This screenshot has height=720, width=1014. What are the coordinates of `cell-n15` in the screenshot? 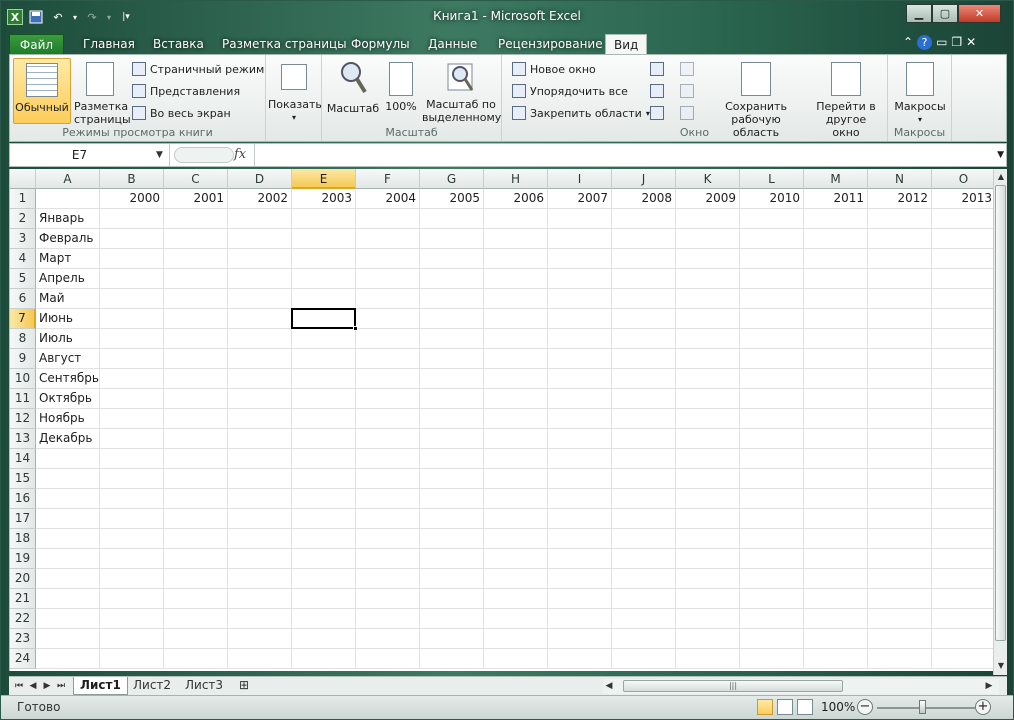 It's located at (900, 479).